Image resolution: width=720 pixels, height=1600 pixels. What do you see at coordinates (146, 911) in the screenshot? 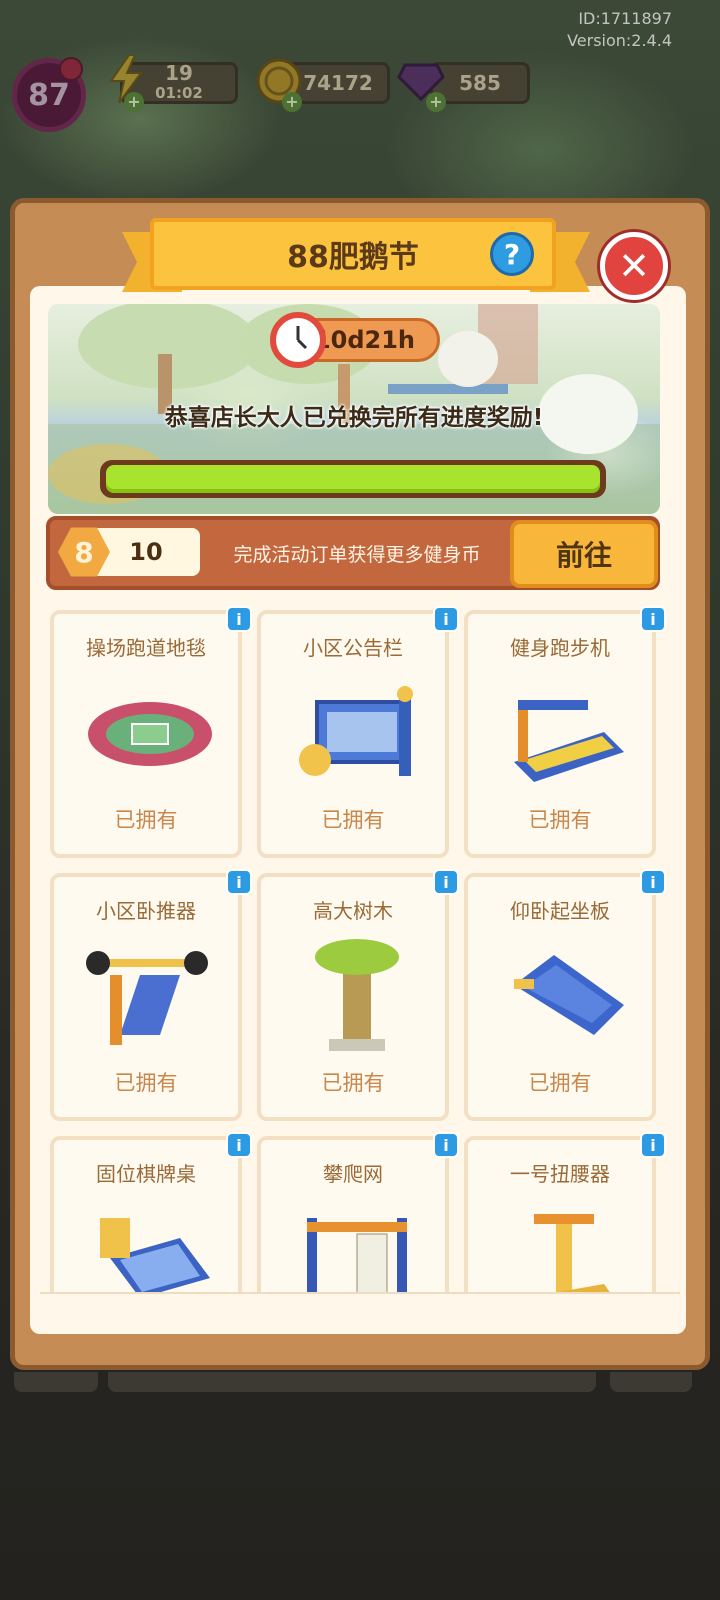
I see `reward-card-name: 小区卧推器` at bounding box center [146, 911].